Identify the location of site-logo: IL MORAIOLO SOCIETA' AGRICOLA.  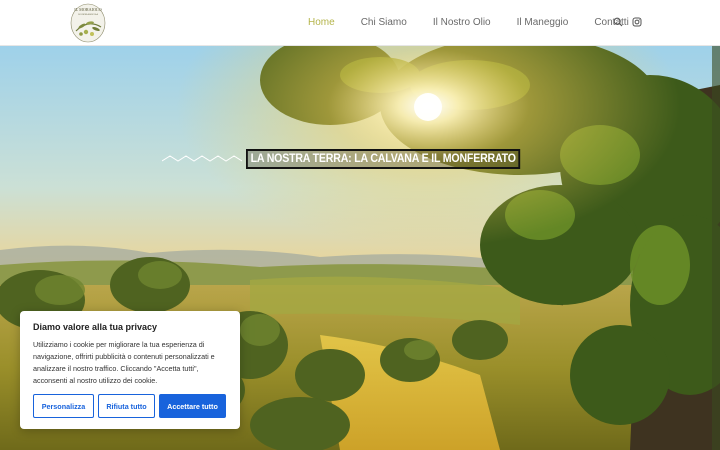
(88, 22).